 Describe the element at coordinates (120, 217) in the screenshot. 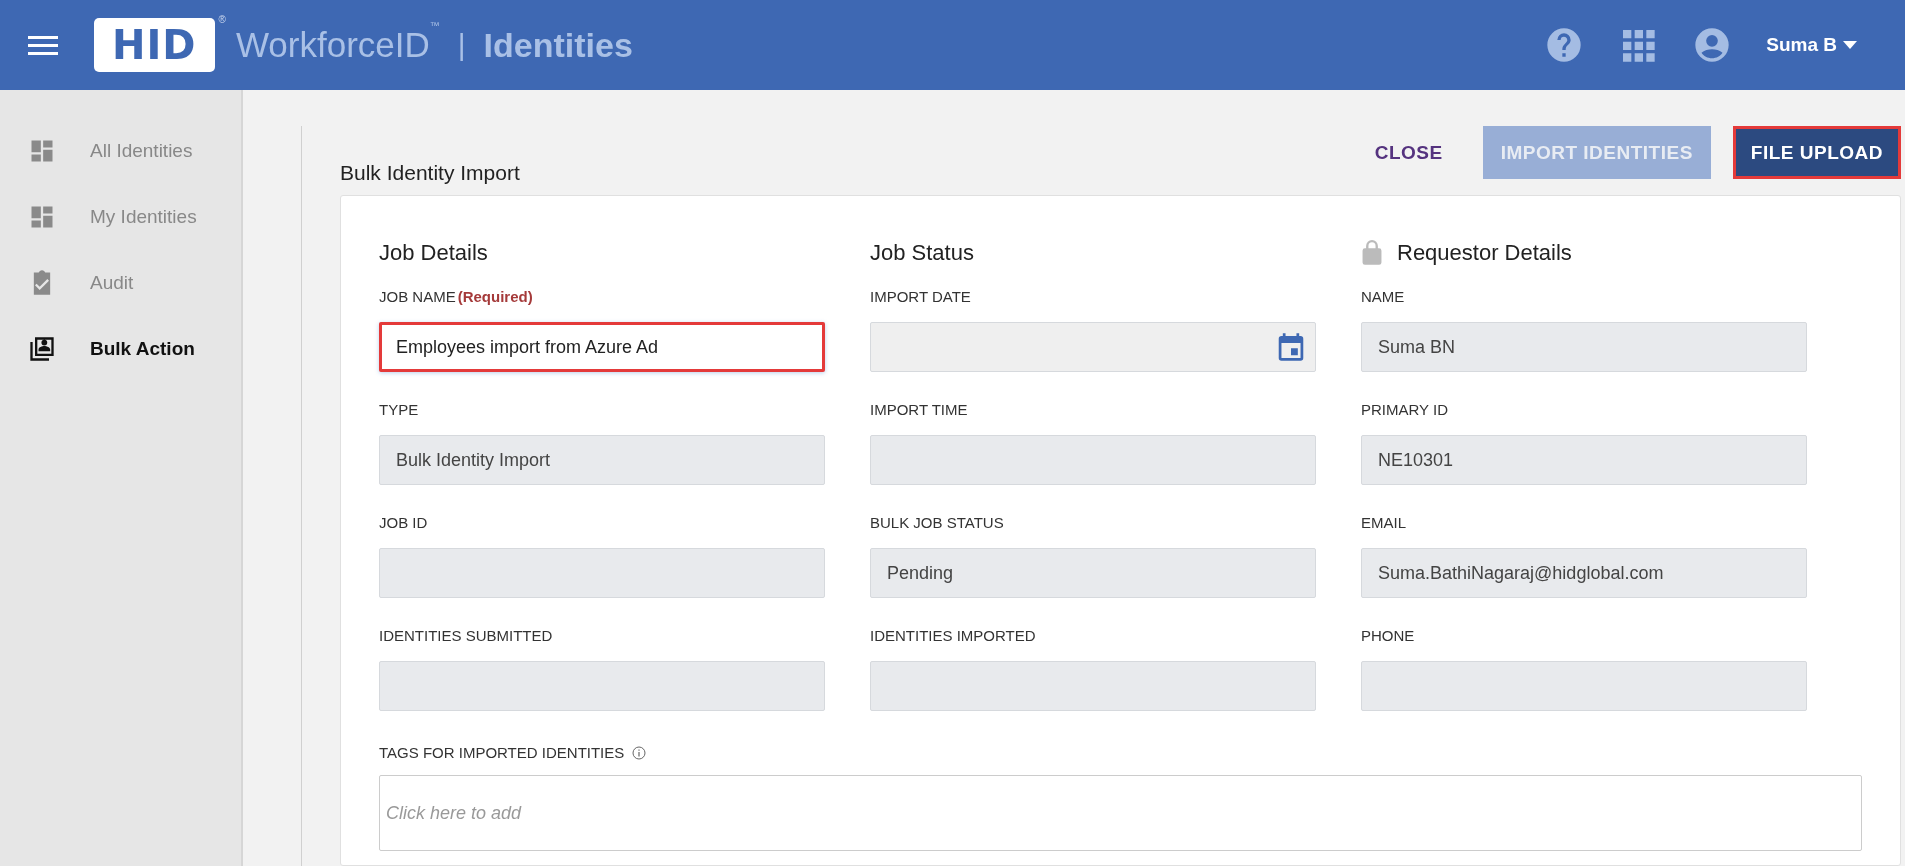

I see `sidebar-item: My Identities` at that location.